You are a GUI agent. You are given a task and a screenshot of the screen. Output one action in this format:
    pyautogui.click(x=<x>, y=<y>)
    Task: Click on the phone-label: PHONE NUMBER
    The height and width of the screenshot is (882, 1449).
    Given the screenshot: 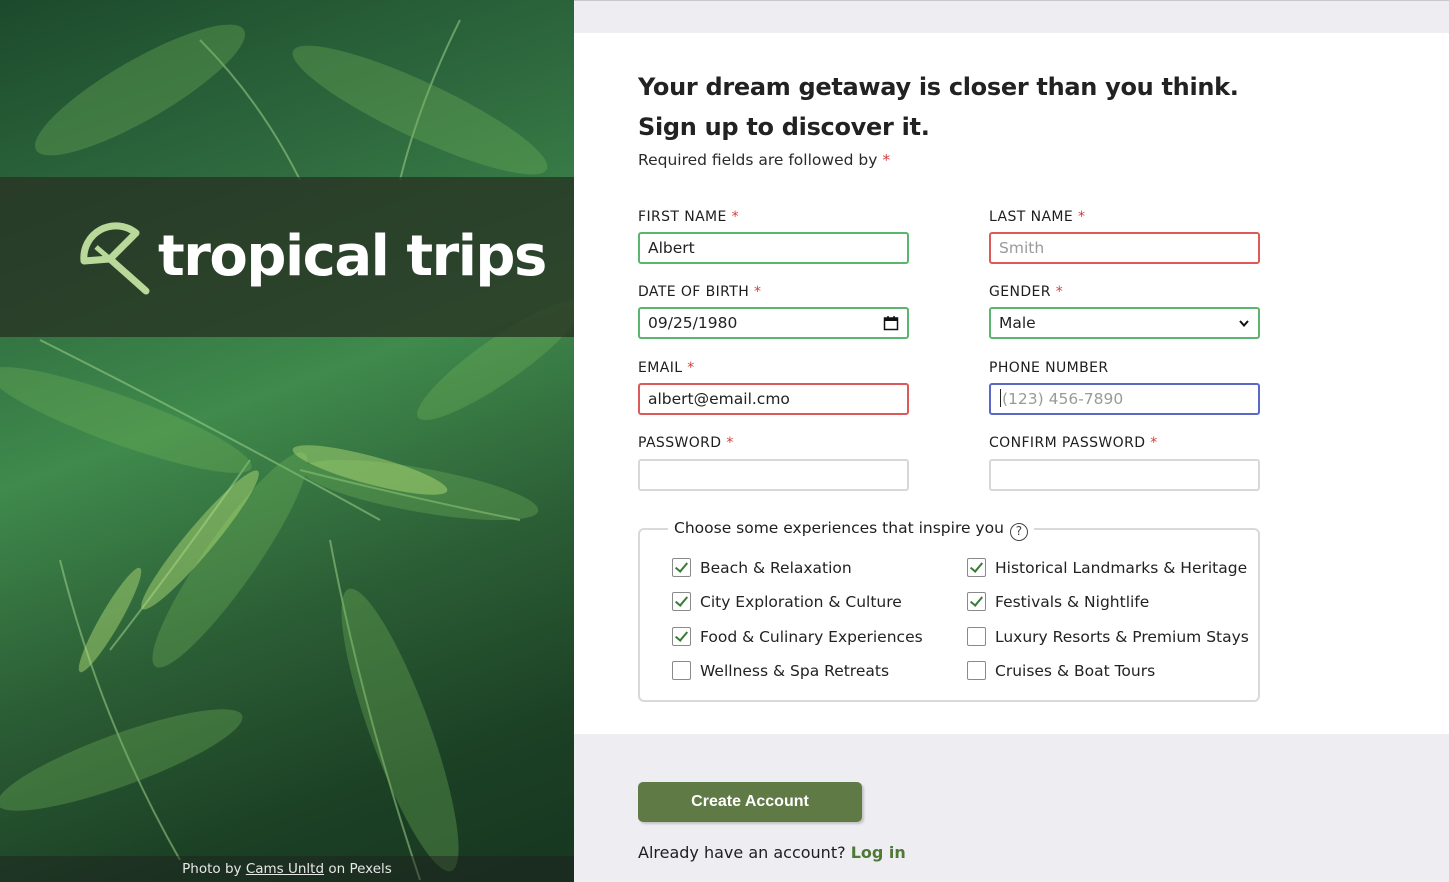 What is the action you would take?
    pyautogui.click(x=1049, y=368)
    